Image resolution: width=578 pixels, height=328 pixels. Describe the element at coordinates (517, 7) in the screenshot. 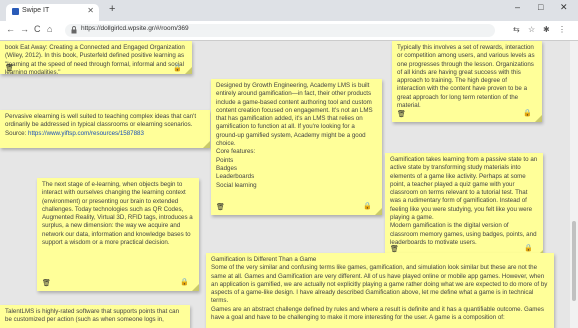

I see `minimize-button: –` at that location.